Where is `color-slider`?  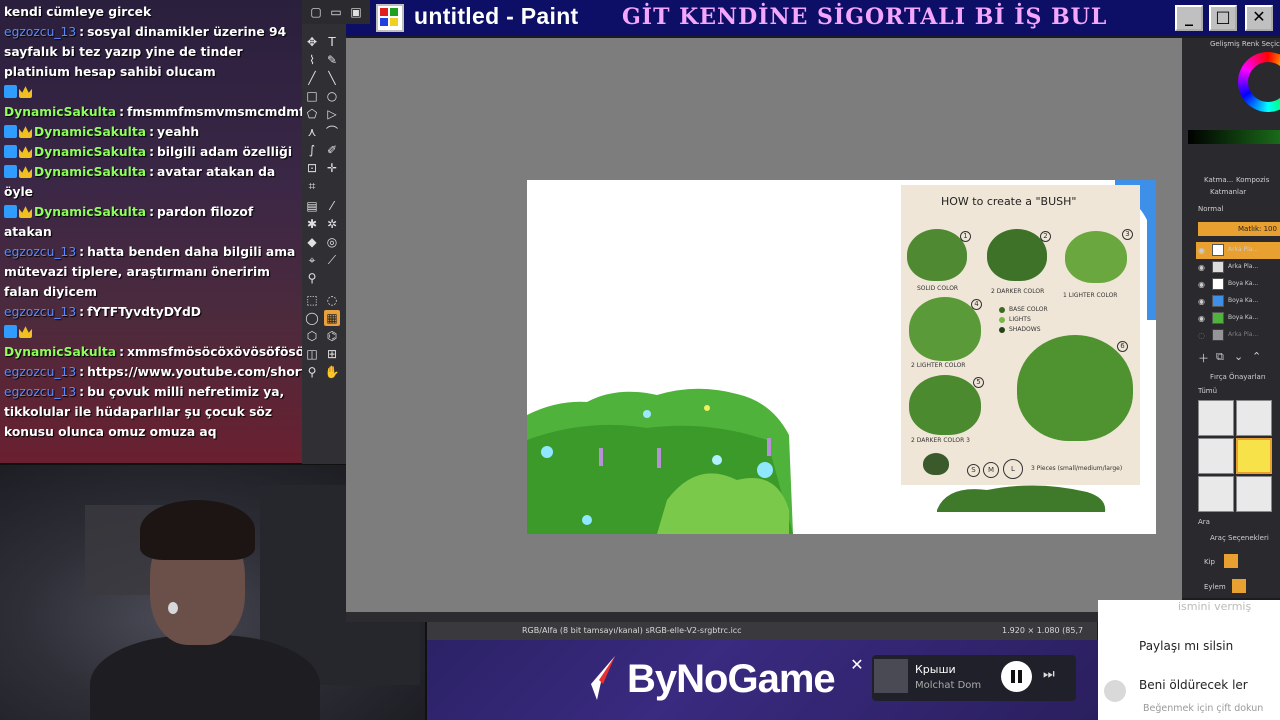 color-slider is located at coordinates (1234, 137).